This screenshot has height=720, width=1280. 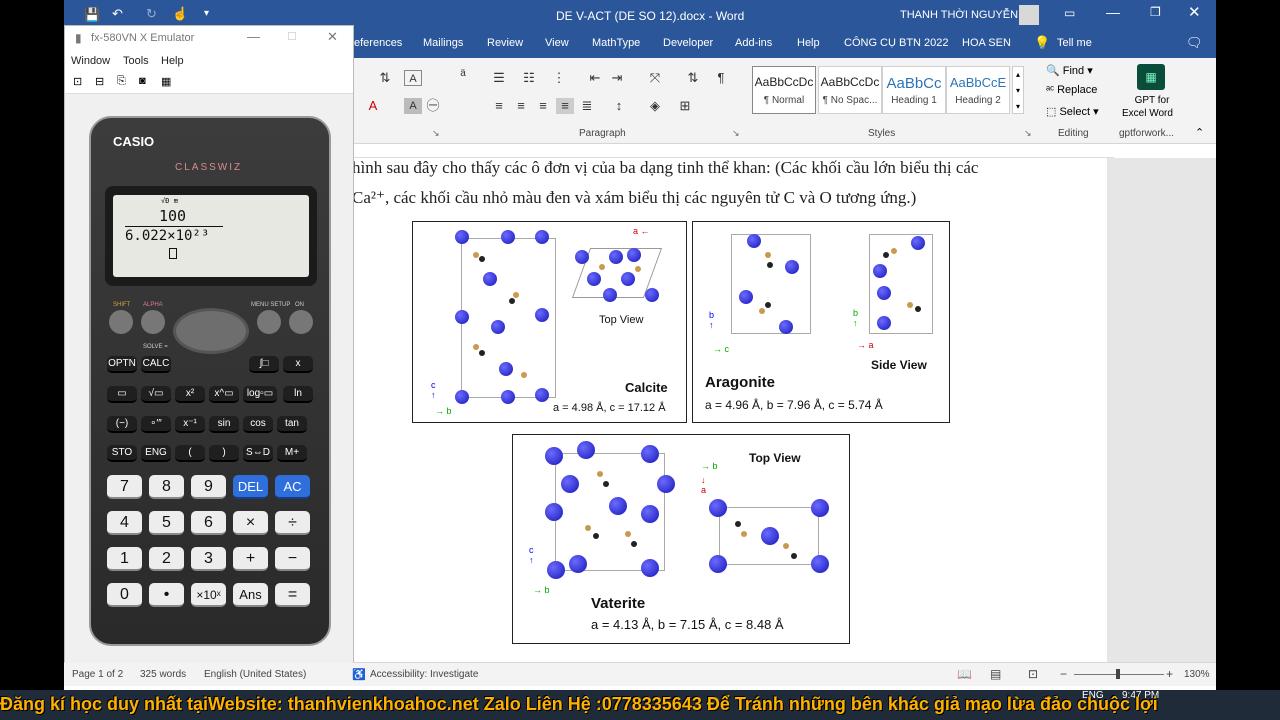 I want to click on style-normal: AaBbCcDc ¶ Normal, so click(x=784, y=90).